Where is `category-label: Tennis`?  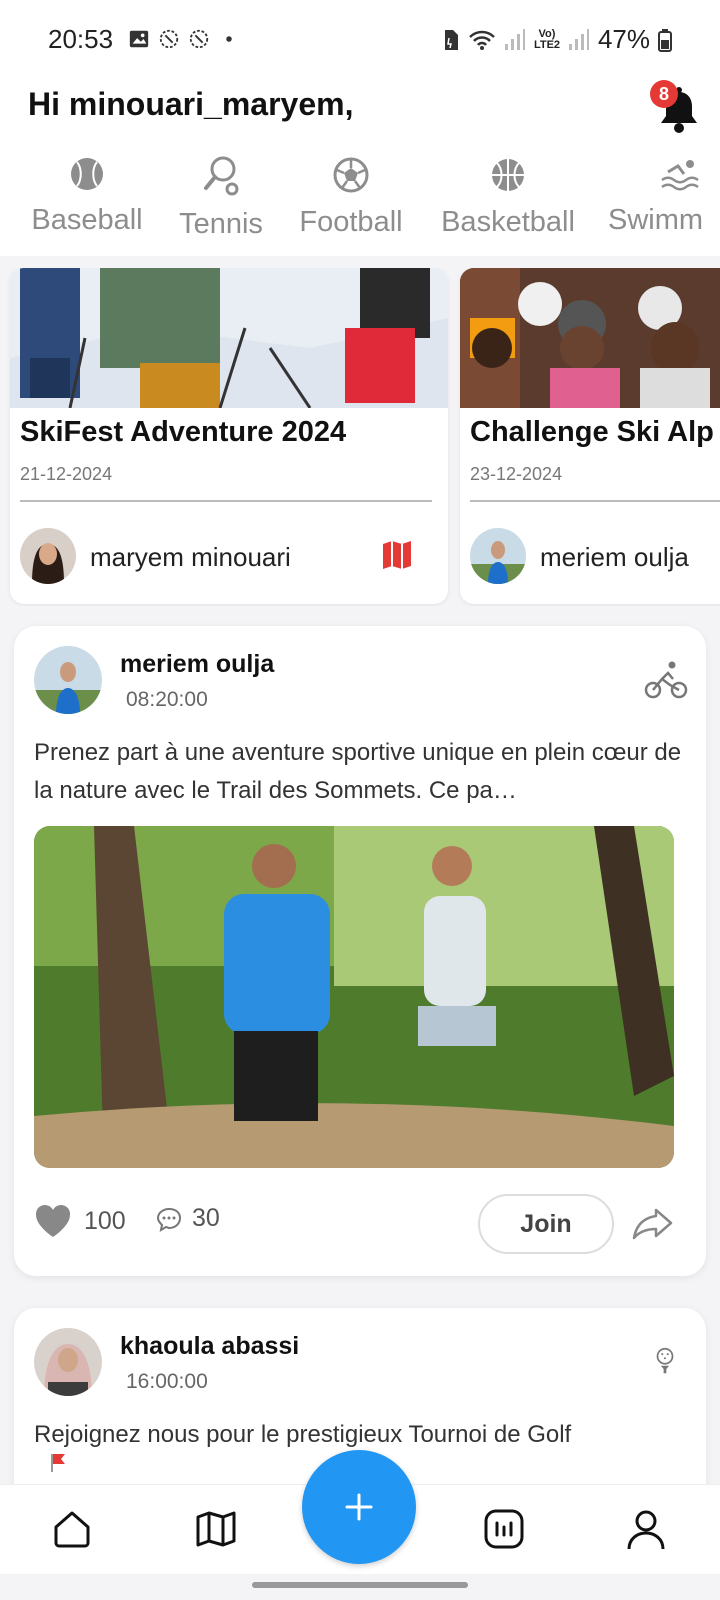
category-label: Tennis is located at coordinates (221, 224).